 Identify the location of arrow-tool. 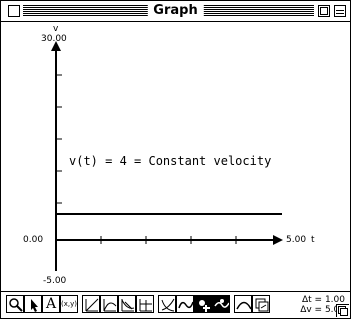
(33, 304).